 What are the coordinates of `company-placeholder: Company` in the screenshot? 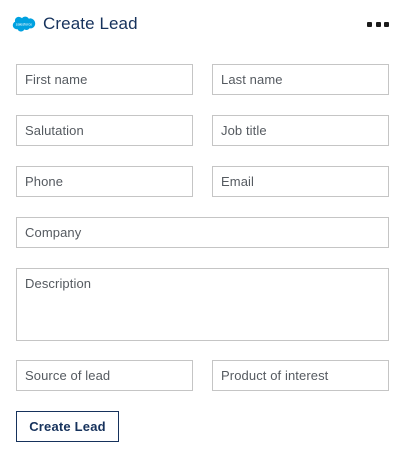 It's located at (53, 232).